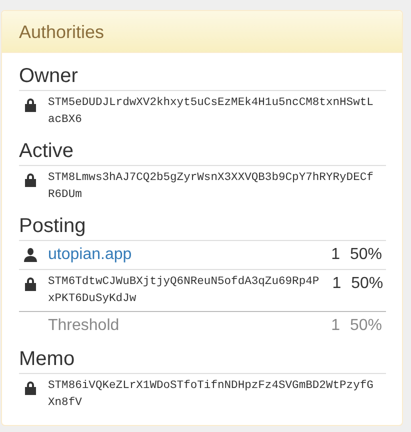 The height and width of the screenshot is (432, 411). I want to click on section-title: Posting, so click(53, 226).